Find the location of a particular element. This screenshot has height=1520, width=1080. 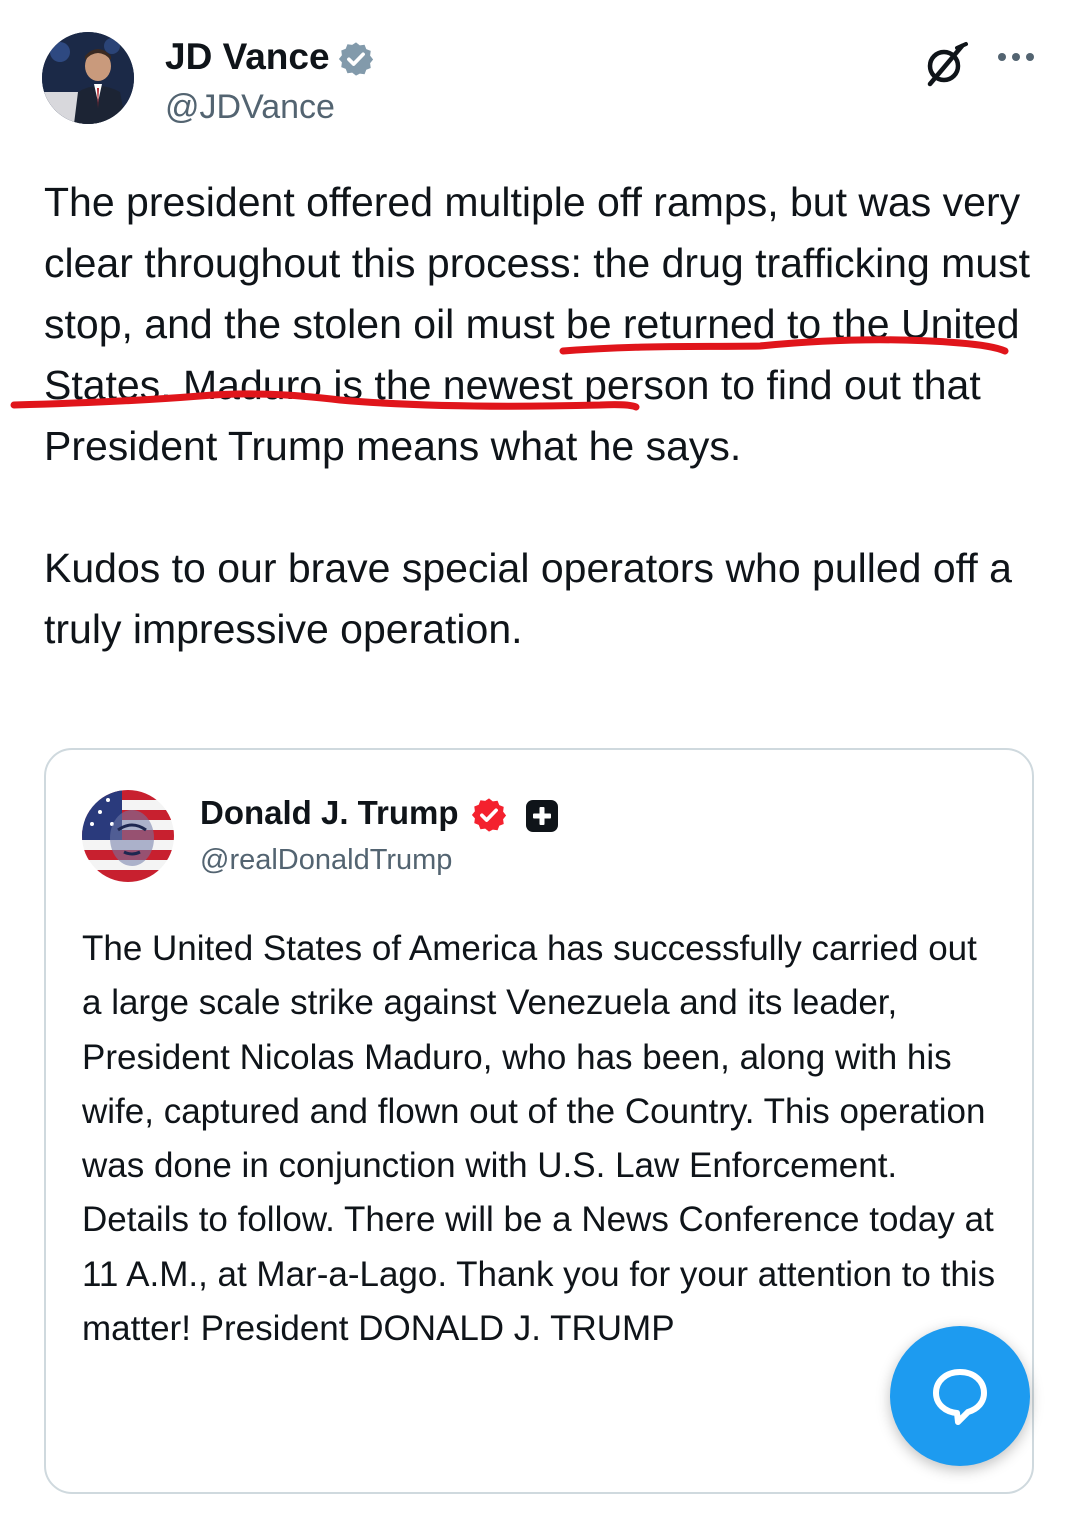

grok-icon is located at coordinates (946, 64).